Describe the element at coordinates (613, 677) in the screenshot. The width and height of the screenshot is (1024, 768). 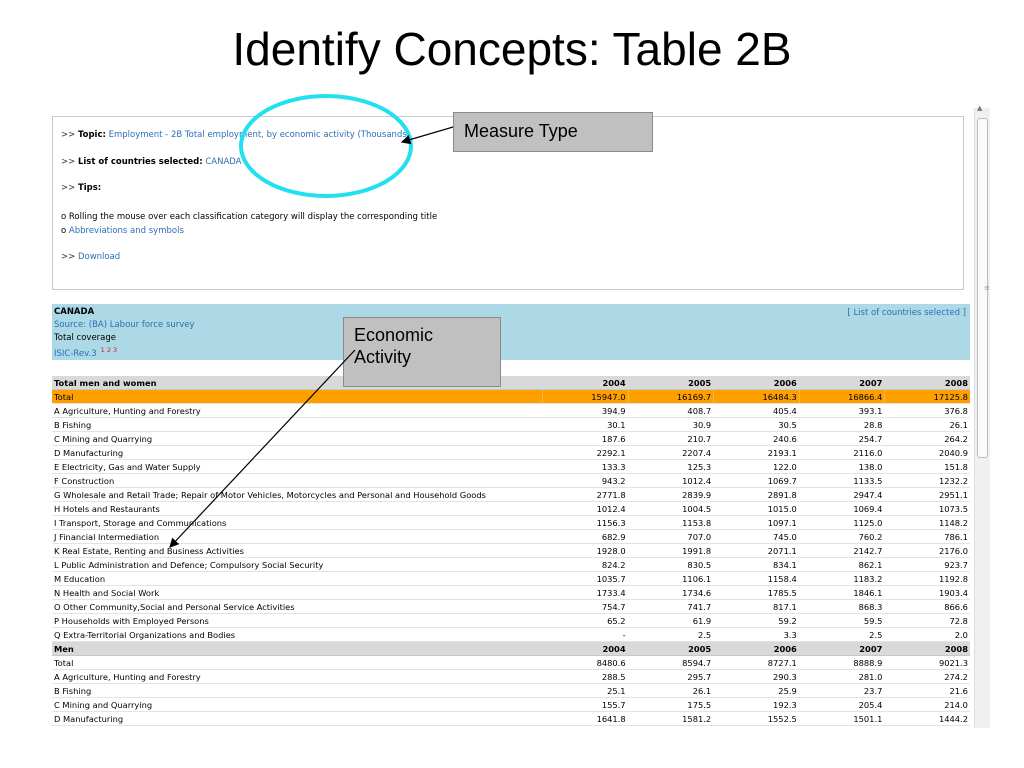
I see `table-cell: 288.5` at that location.